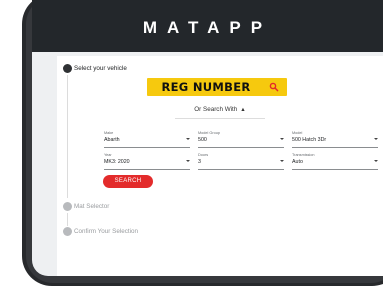 The width and height of the screenshot is (383, 286). Describe the element at coordinates (309, 140) in the screenshot. I see `model-value: 500 Hatch 3Dr` at that location.